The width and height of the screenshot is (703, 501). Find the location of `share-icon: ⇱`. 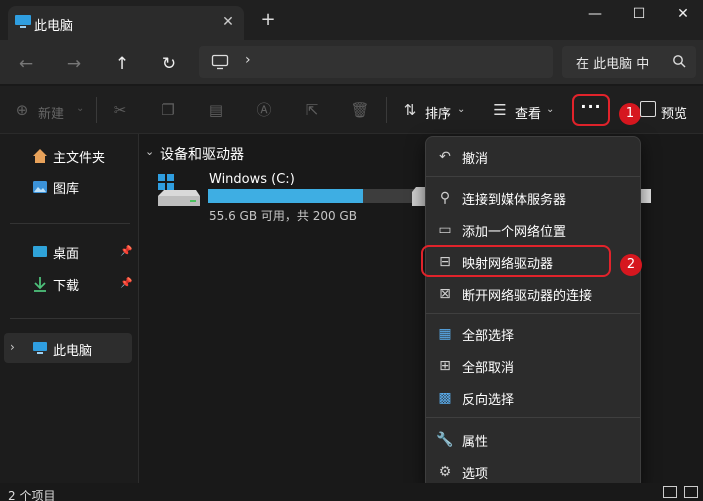

share-icon: ⇱ is located at coordinates (312, 110).